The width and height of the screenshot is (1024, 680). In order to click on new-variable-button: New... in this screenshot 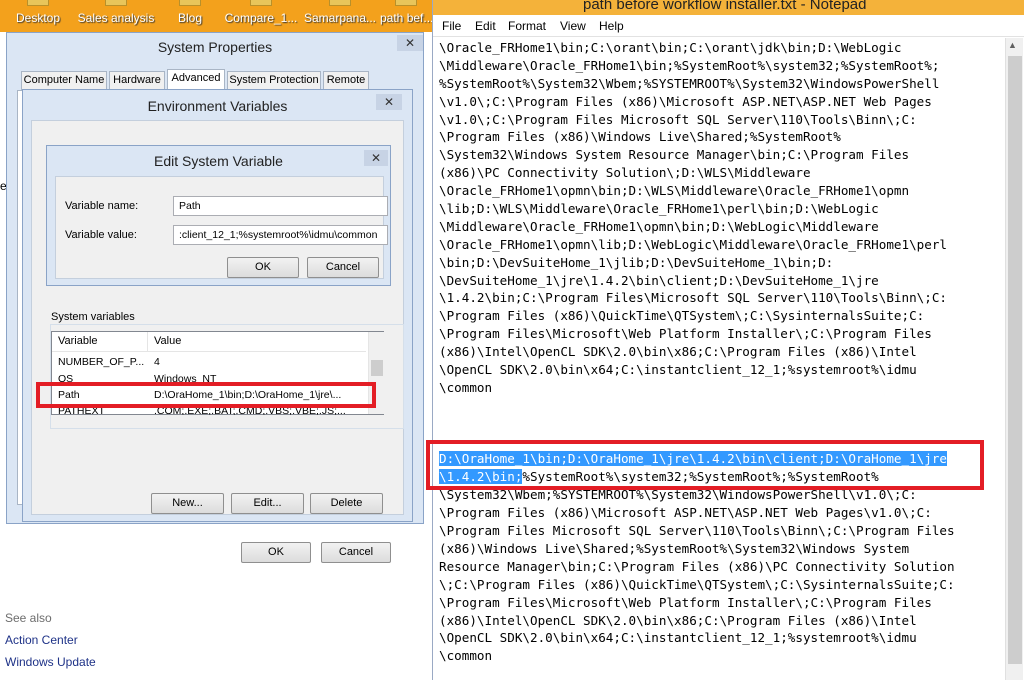, I will do `click(187, 503)`.